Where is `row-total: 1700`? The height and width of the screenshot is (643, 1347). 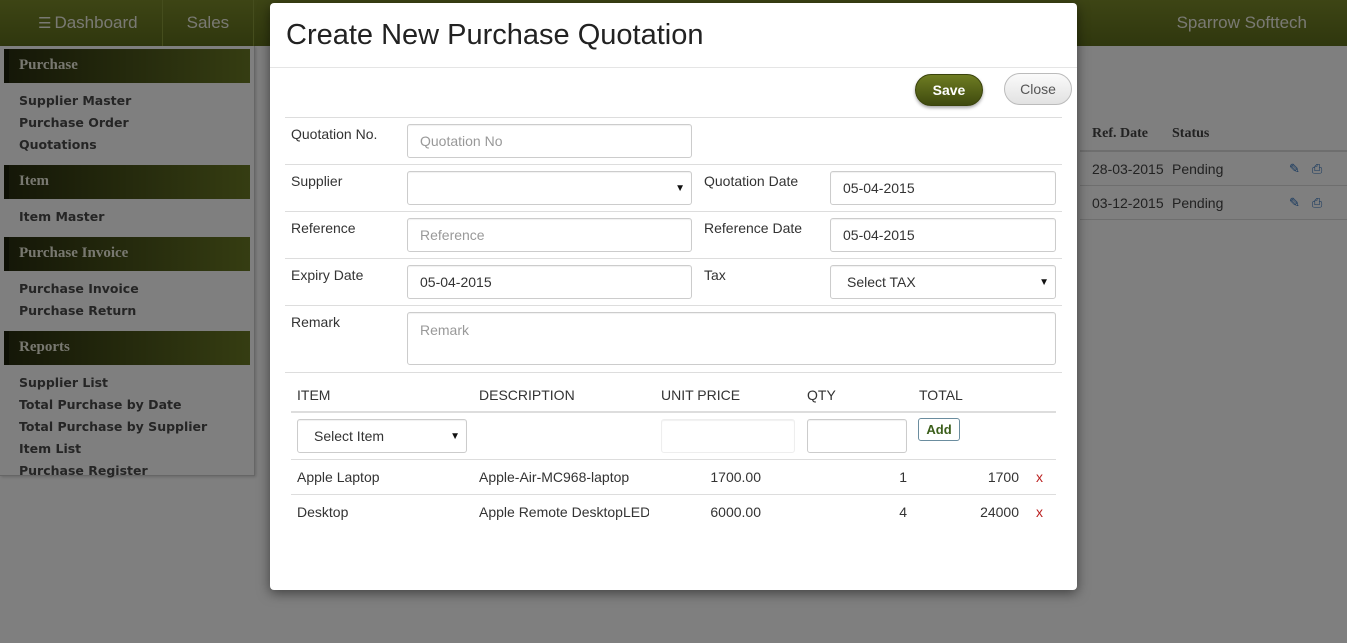 row-total: 1700 is located at coordinates (1003, 477).